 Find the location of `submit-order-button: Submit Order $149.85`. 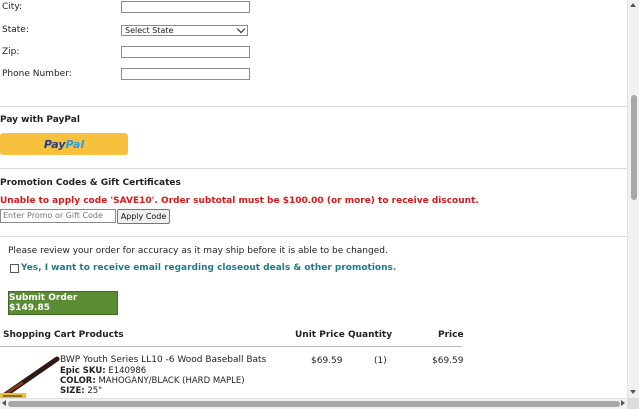

submit-order-button: Submit Order $149.85 is located at coordinates (63, 303).